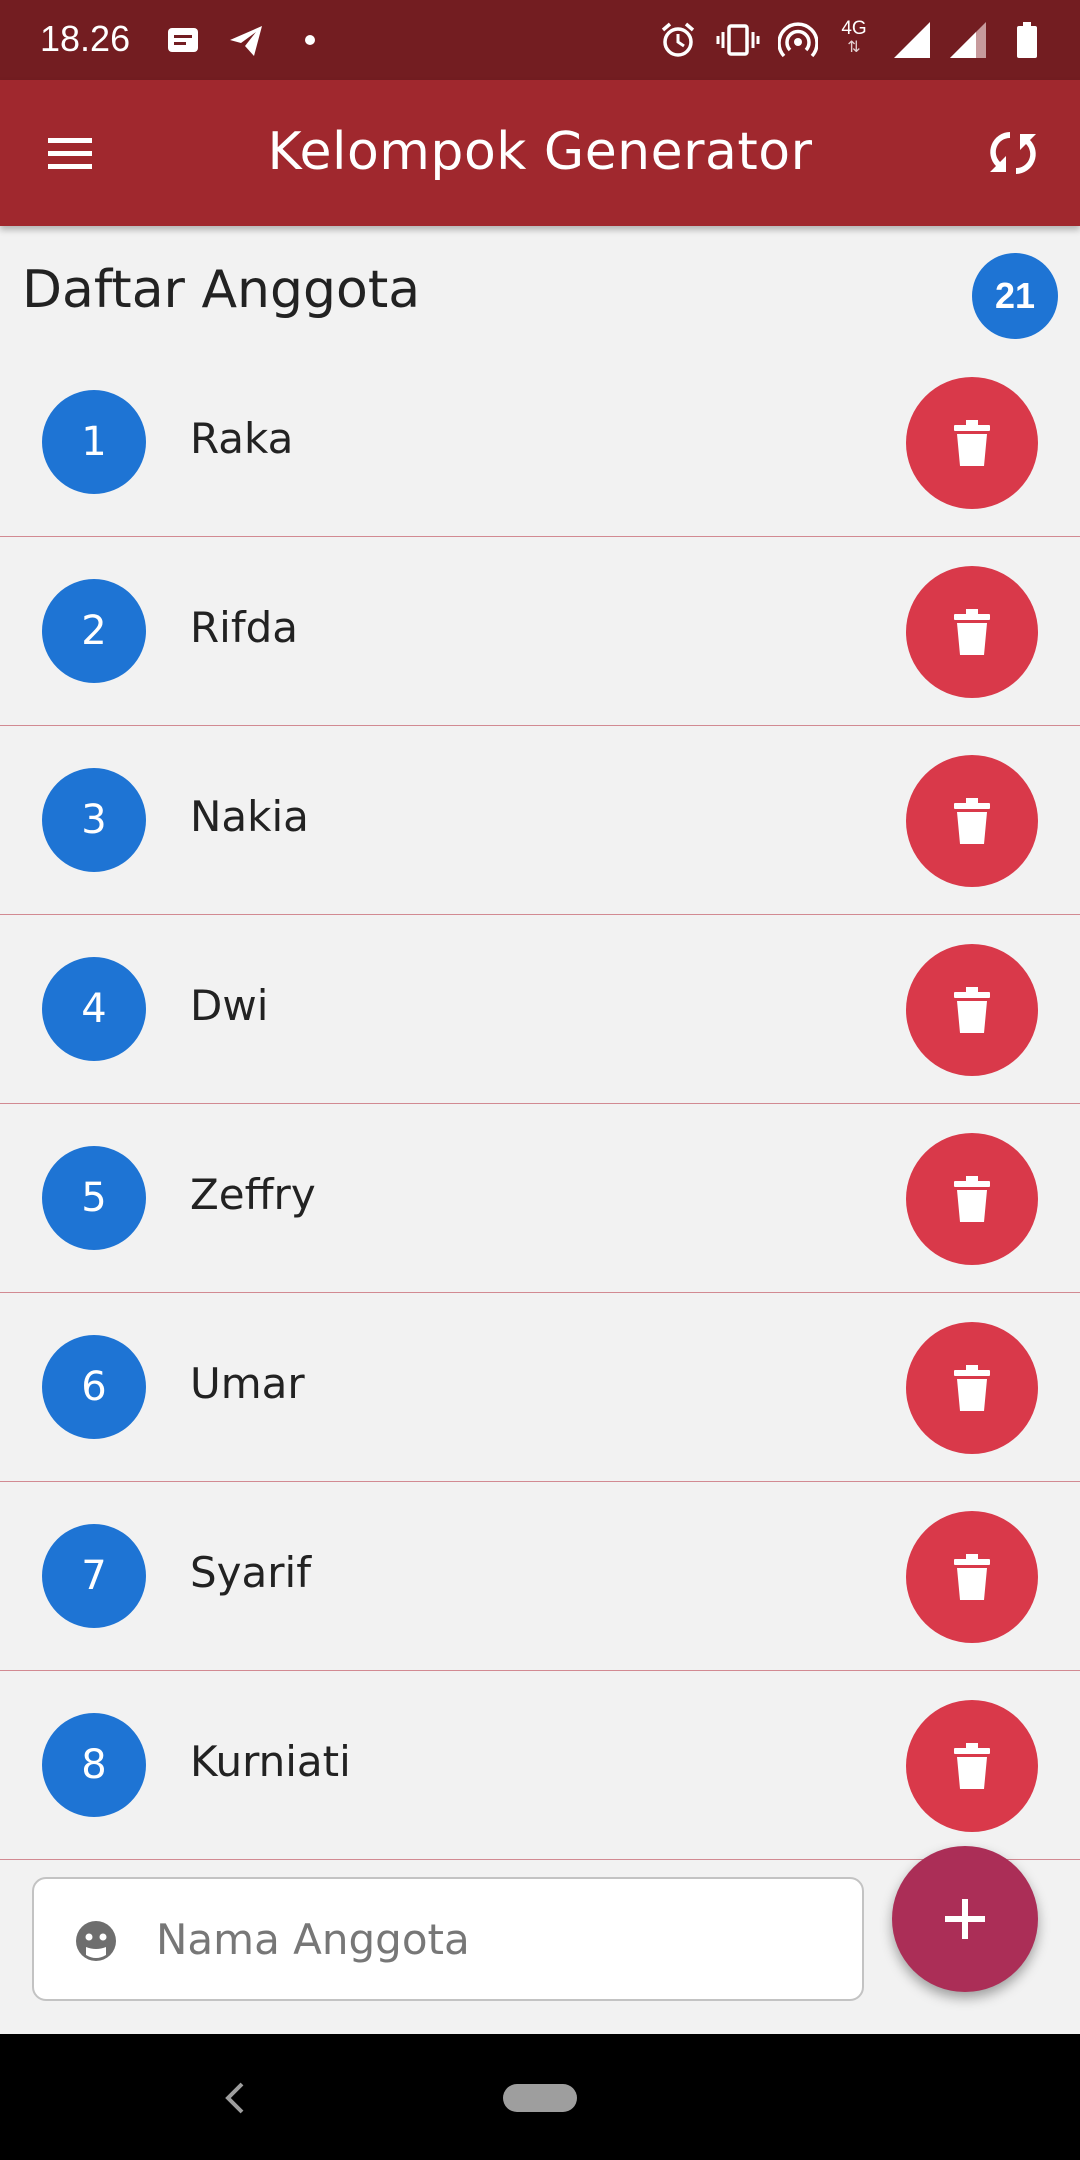 The image size is (1080, 2160). I want to click on network-4g-icon: 4G ⇅, so click(854, 37).